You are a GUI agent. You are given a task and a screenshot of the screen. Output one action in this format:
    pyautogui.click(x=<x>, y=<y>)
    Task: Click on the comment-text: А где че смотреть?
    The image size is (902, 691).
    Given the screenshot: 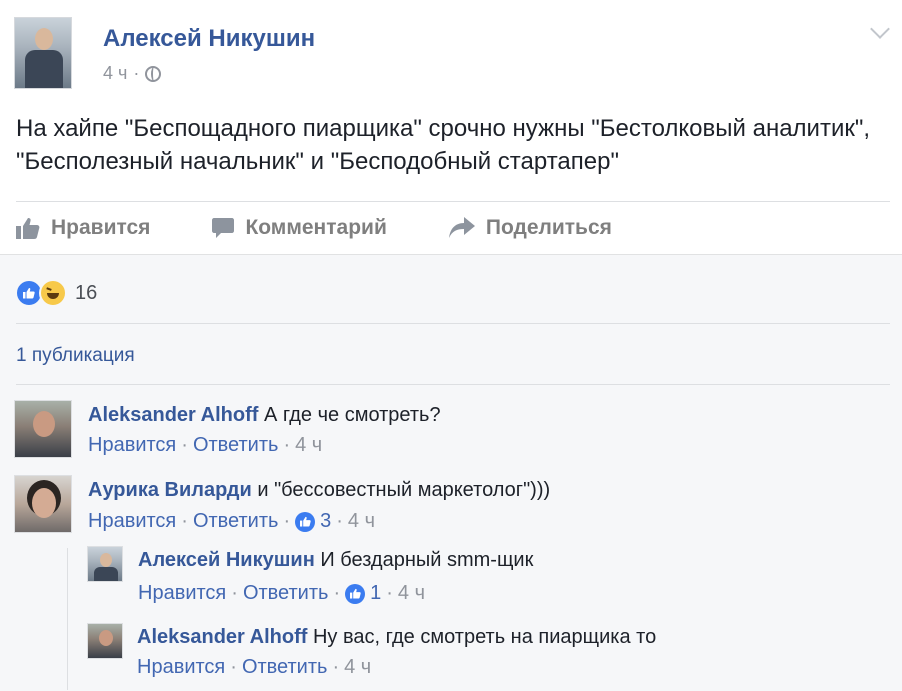 What is the action you would take?
    pyautogui.click(x=352, y=415)
    